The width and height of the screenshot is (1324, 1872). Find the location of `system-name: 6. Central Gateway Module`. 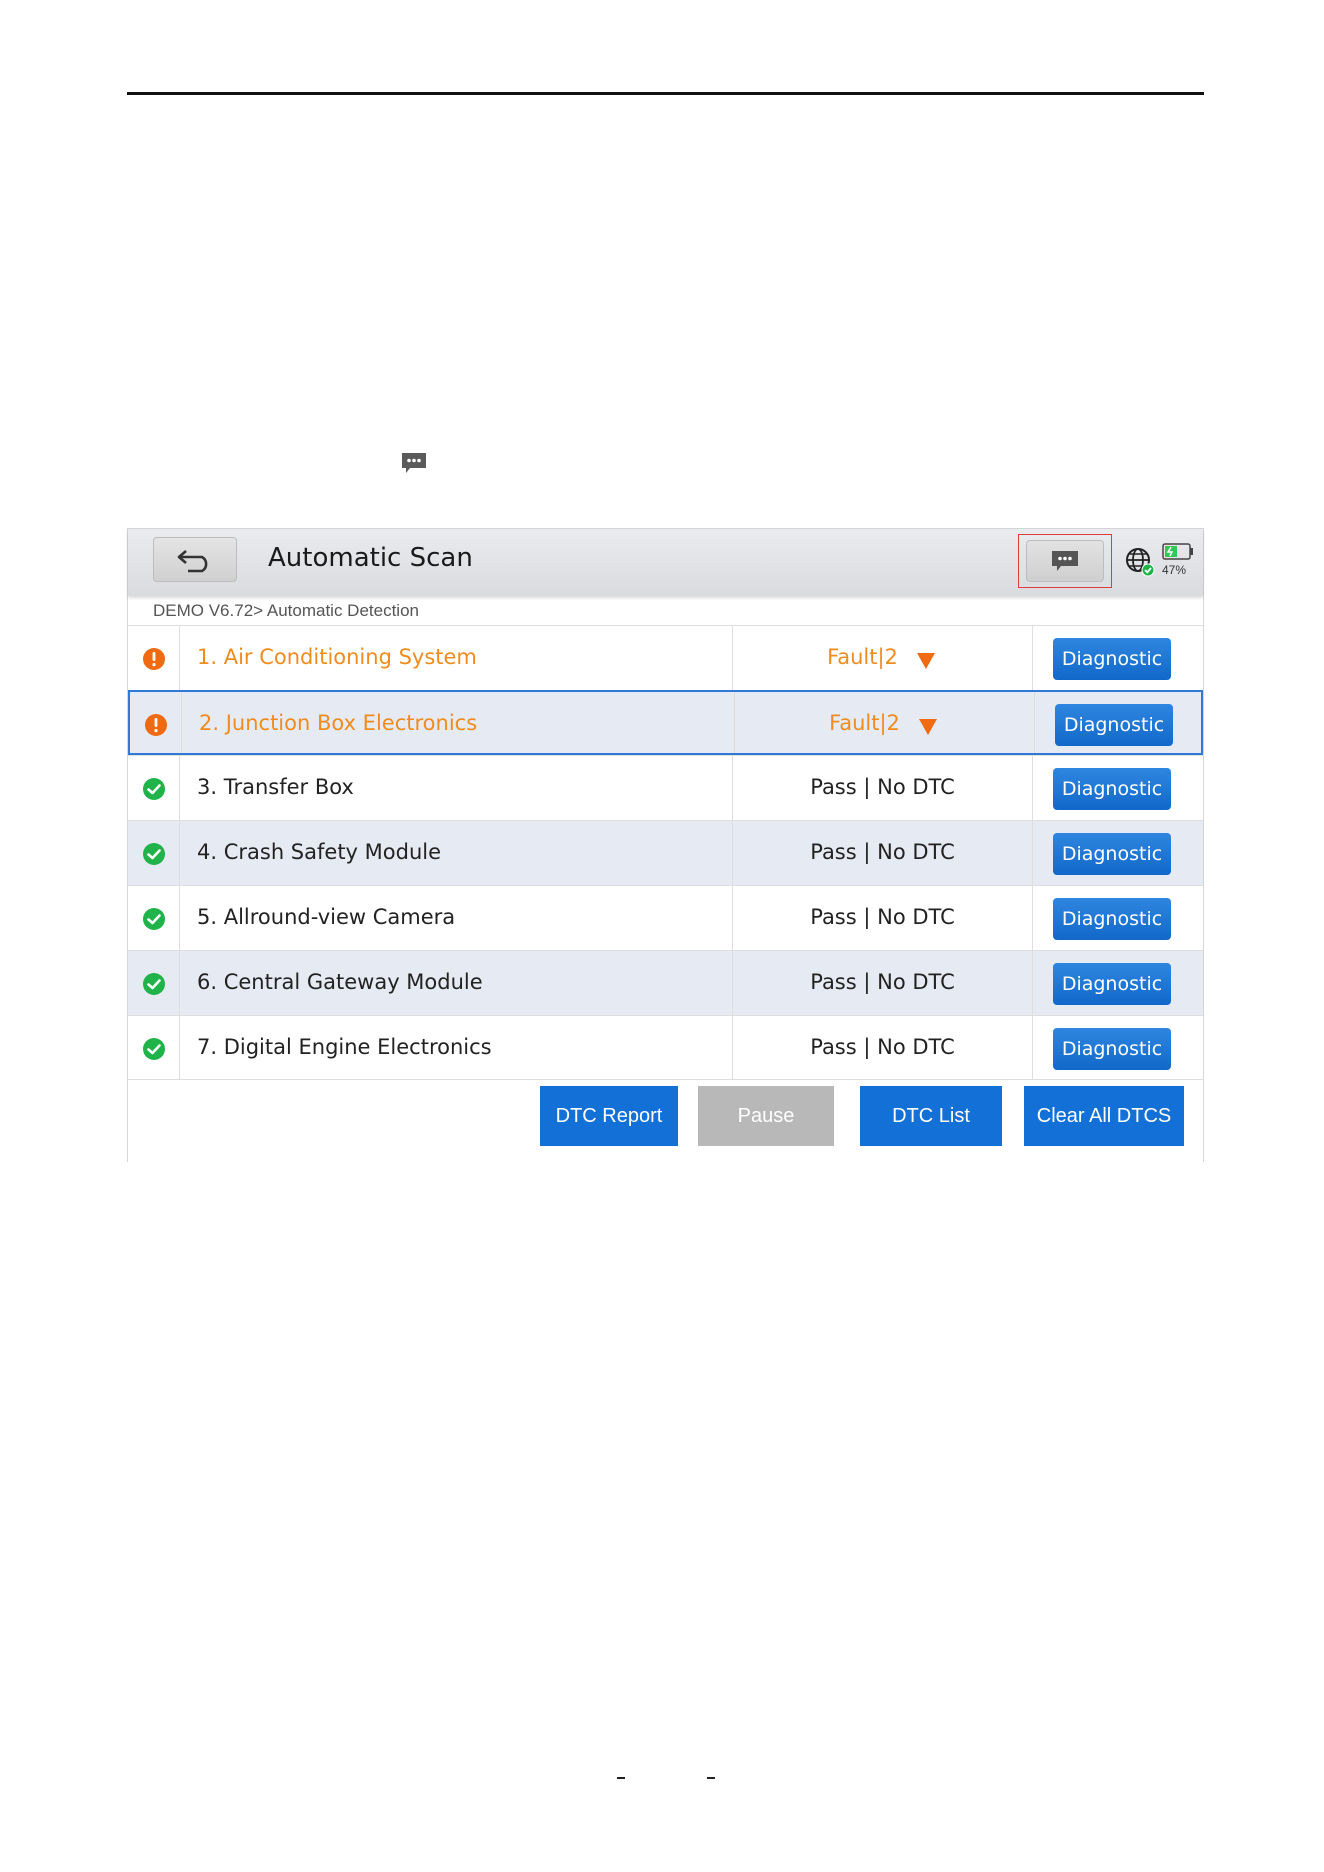

system-name: 6. Central Gateway Module is located at coordinates (340, 982).